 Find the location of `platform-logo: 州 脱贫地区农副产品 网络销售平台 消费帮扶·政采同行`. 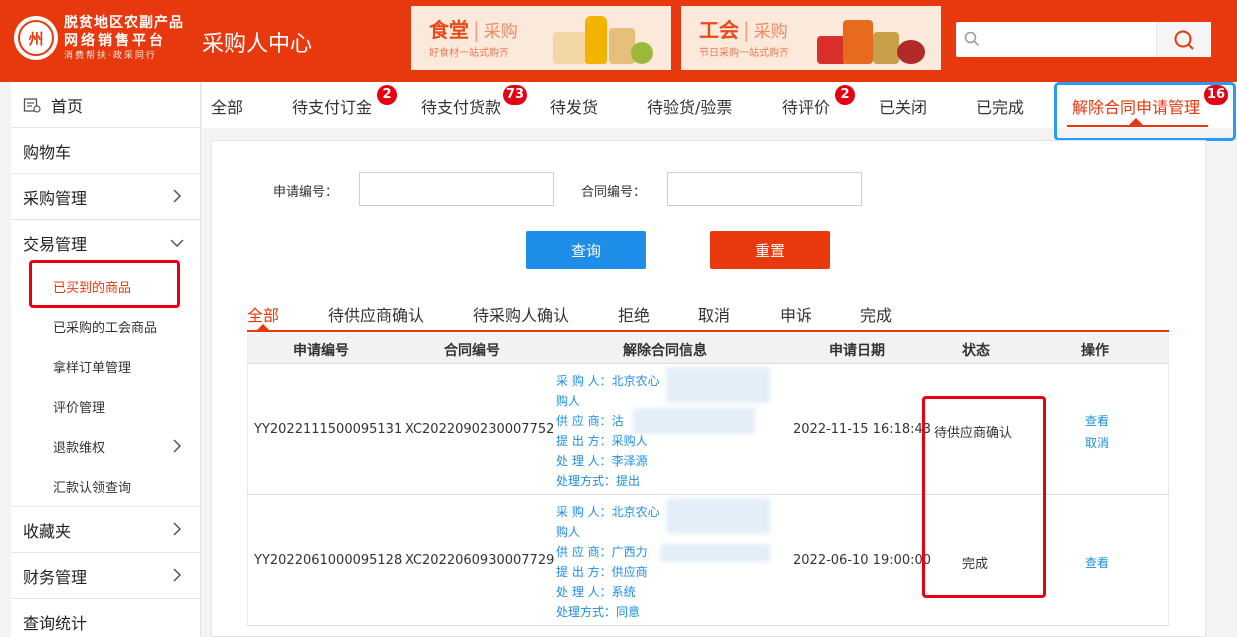

platform-logo: 州 脱贫地区农副产品 网络销售平台 消费帮扶·政采同行 is located at coordinates (99, 38).